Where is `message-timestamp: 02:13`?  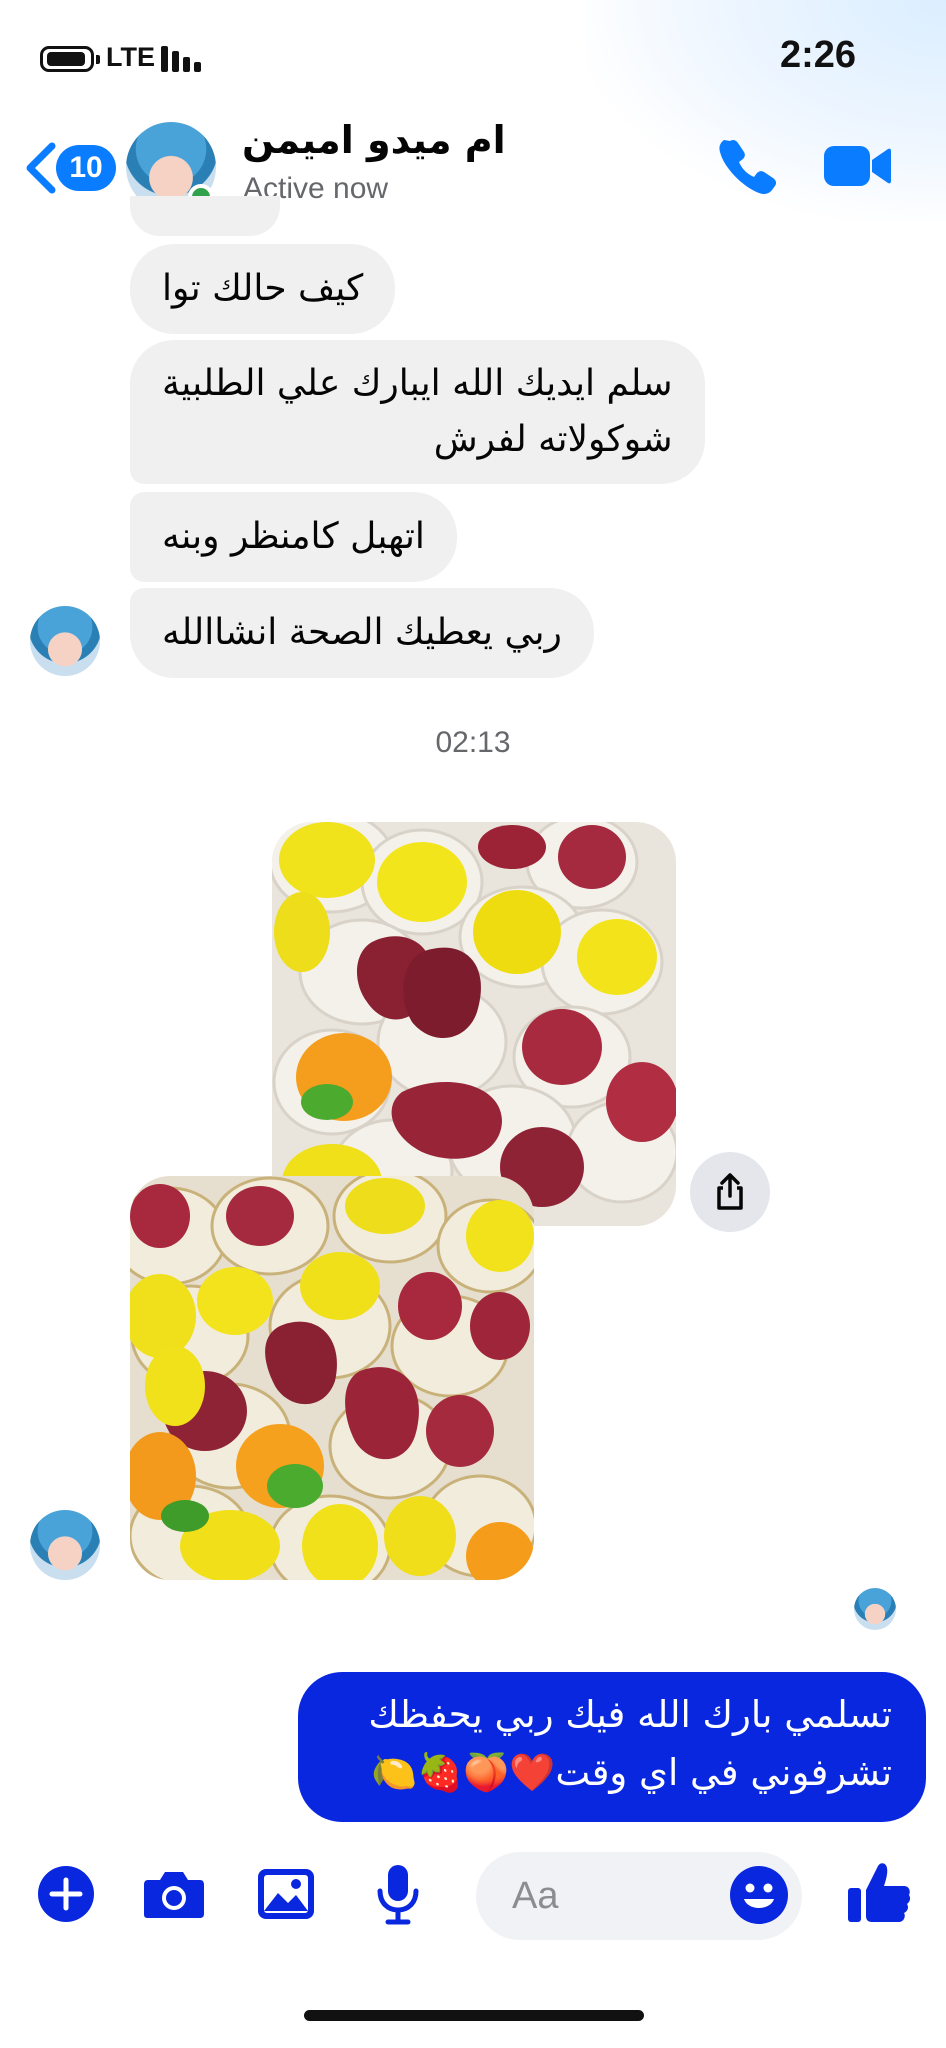 message-timestamp: 02:13 is located at coordinates (473, 742).